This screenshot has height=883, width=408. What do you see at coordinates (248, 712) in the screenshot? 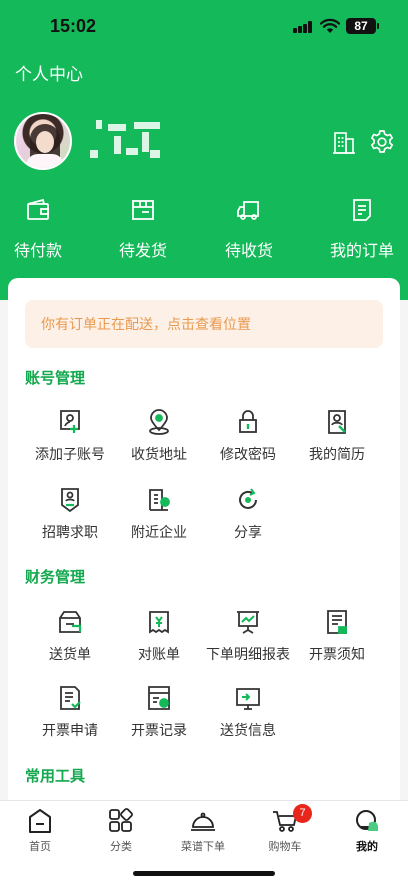
I see `delivery-info-item: 送货信息` at bounding box center [248, 712].